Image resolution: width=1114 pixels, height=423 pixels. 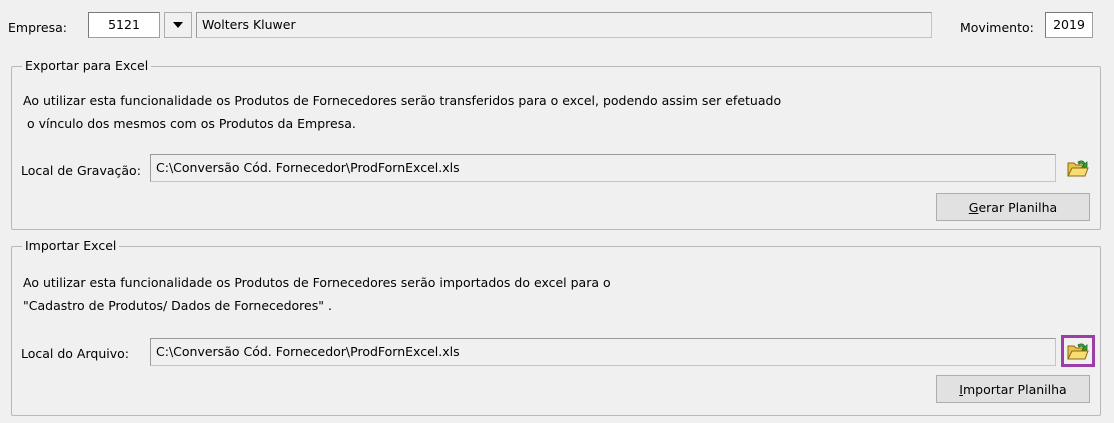 I want to click on movimento-field: 2019, so click(x=1069, y=25).